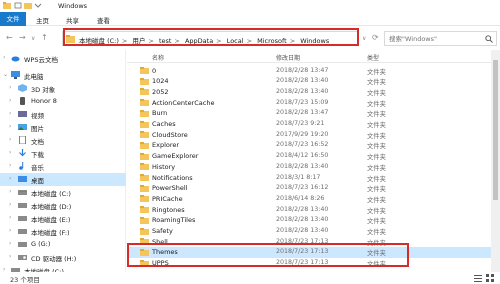  I want to click on sidebar-item-honor-8: › Honor 8, so click(63, 101).